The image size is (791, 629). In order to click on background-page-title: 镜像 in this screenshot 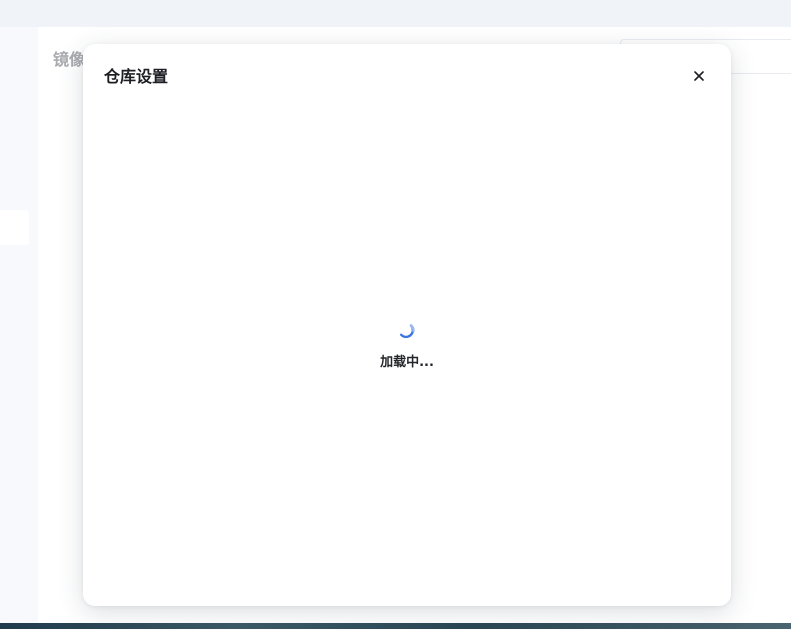, I will do `click(69, 59)`.